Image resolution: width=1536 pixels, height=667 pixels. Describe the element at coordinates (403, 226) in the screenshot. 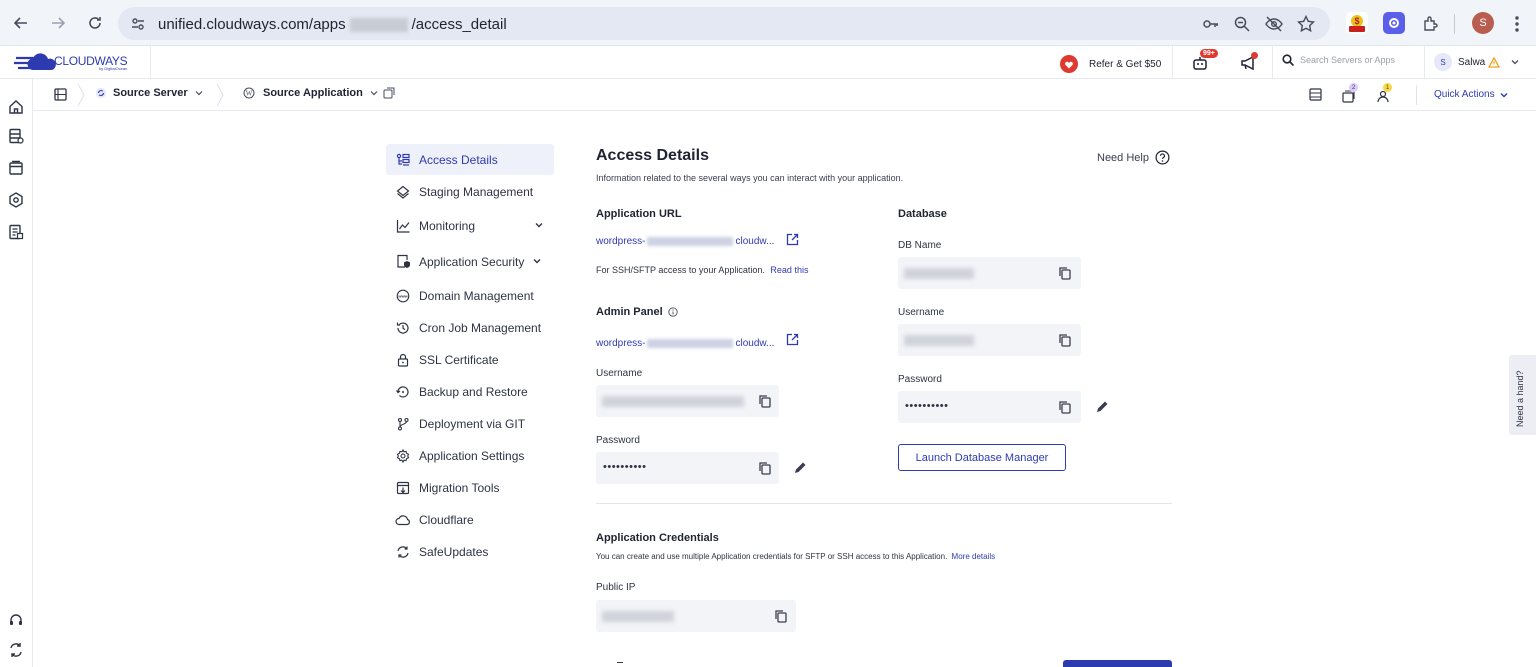

I see `chart-icon` at that location.